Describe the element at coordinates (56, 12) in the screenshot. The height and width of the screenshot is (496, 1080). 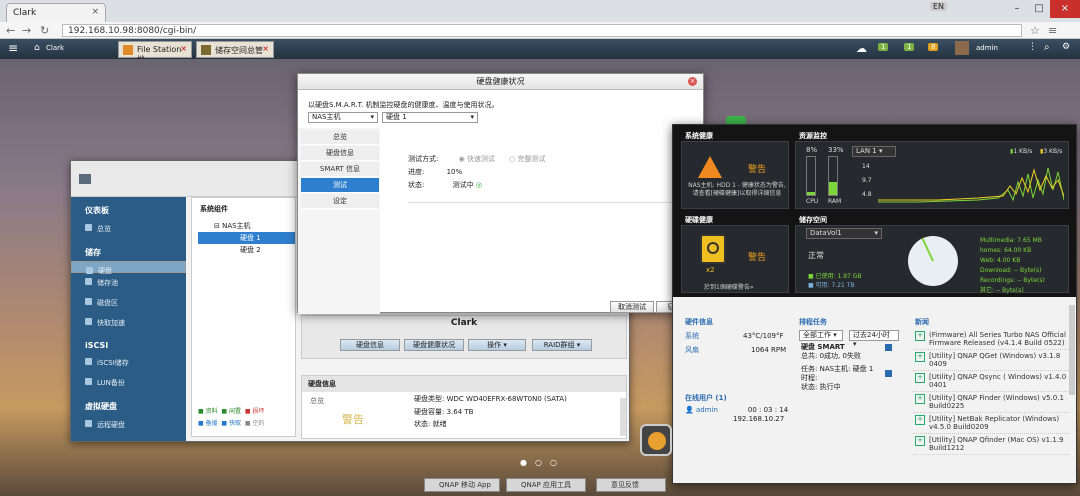
I see `browser-tab: Clark ×` at that location.